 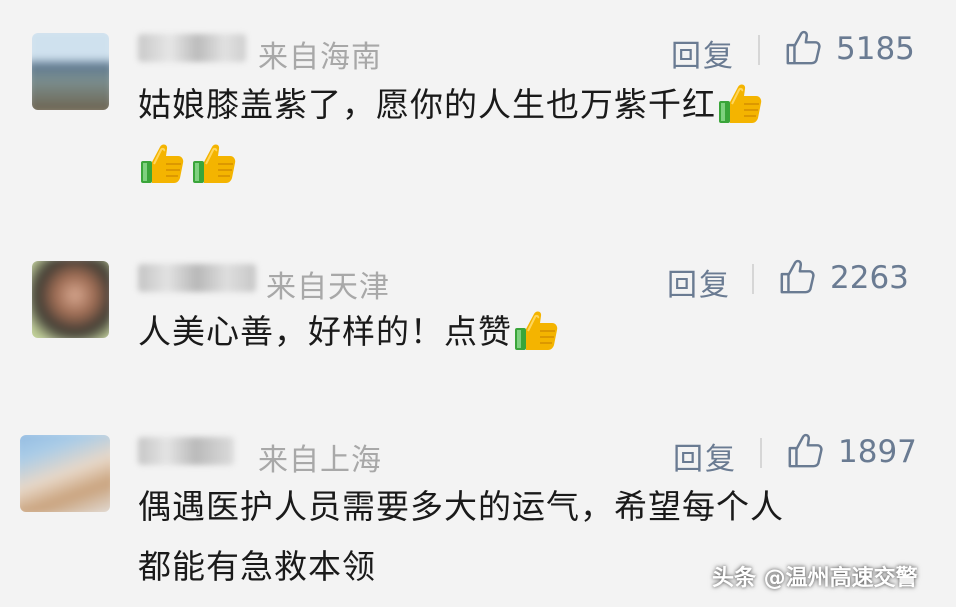 I want to click on thumbs-up-icon, so click(x=805, y=451).